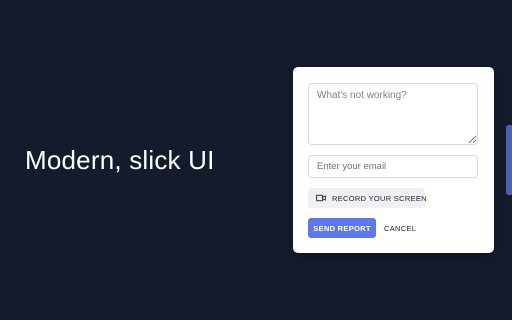 The height and width of the screenshot is (320, 512). I want to click on video-camera-icon, so click(321, 198).